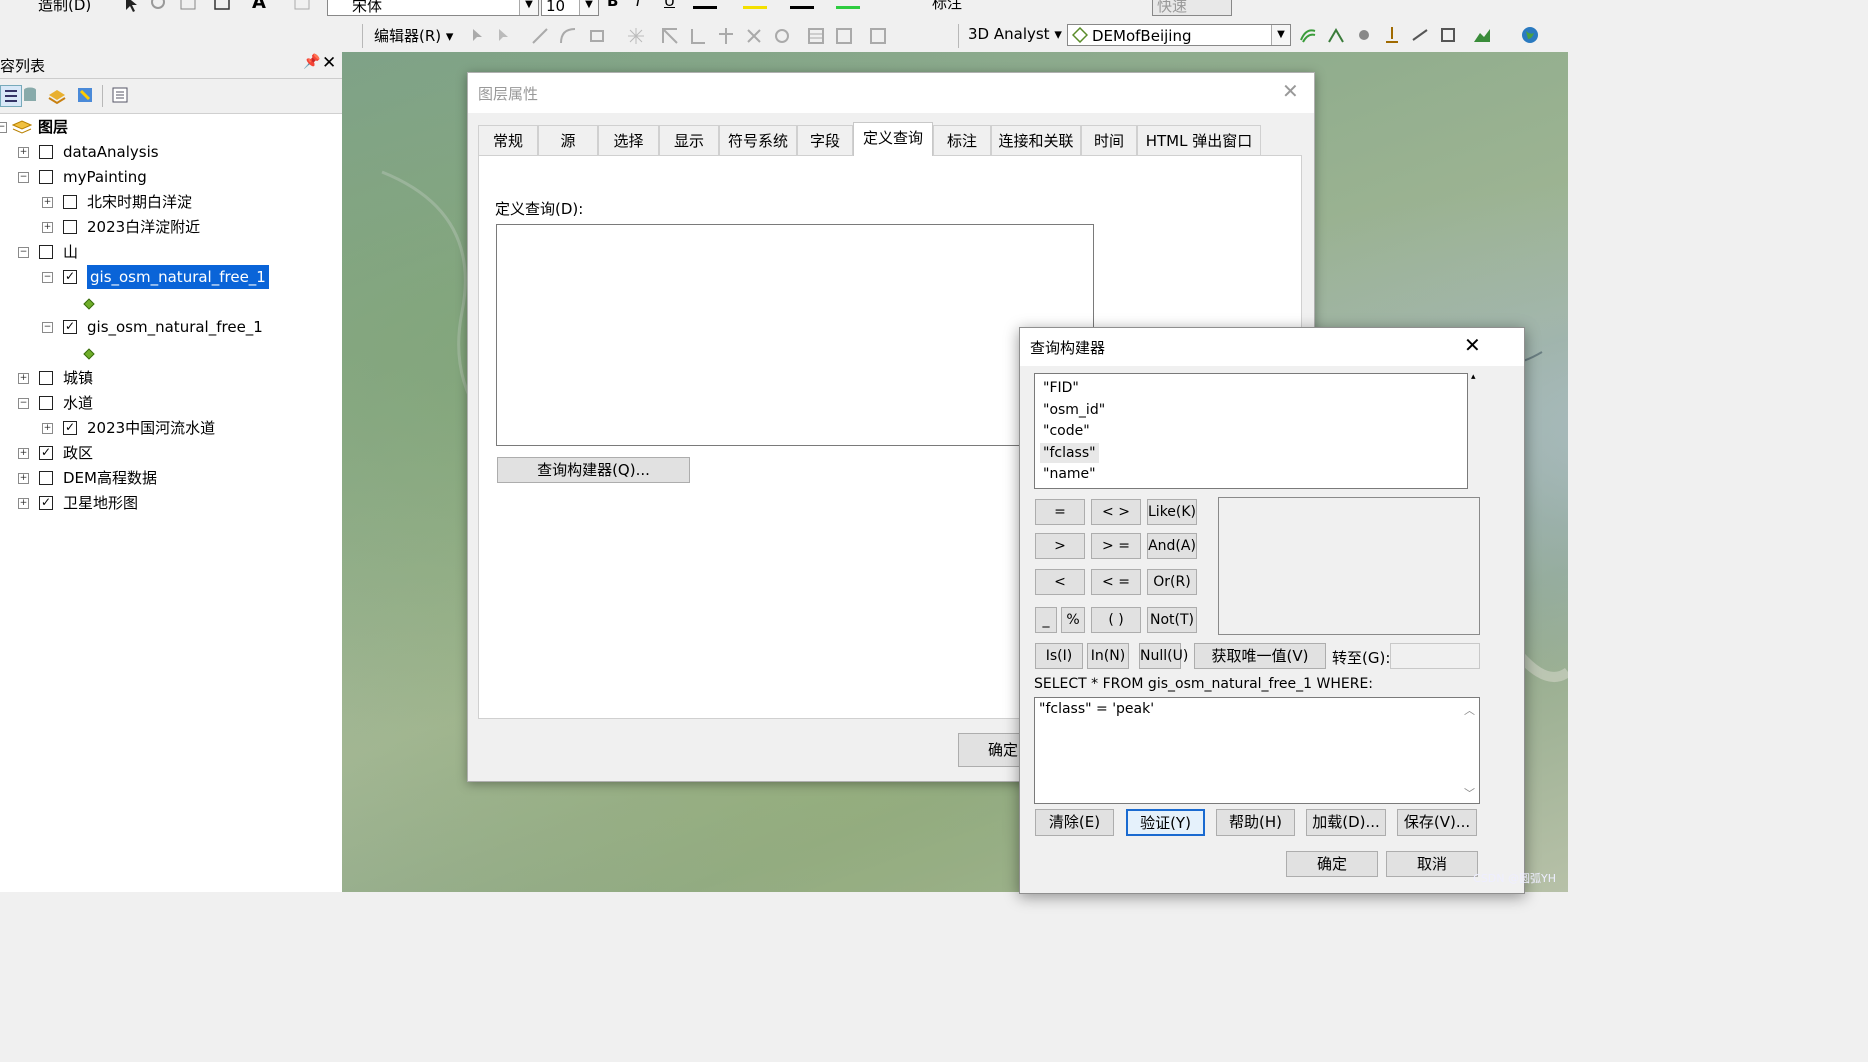 The width and height of the screenshot is (1868, 1062). Describe the element at coordinates (1199, 140) in the screenshot. I see `tab-10: HTML 弹出窗口` at that location.